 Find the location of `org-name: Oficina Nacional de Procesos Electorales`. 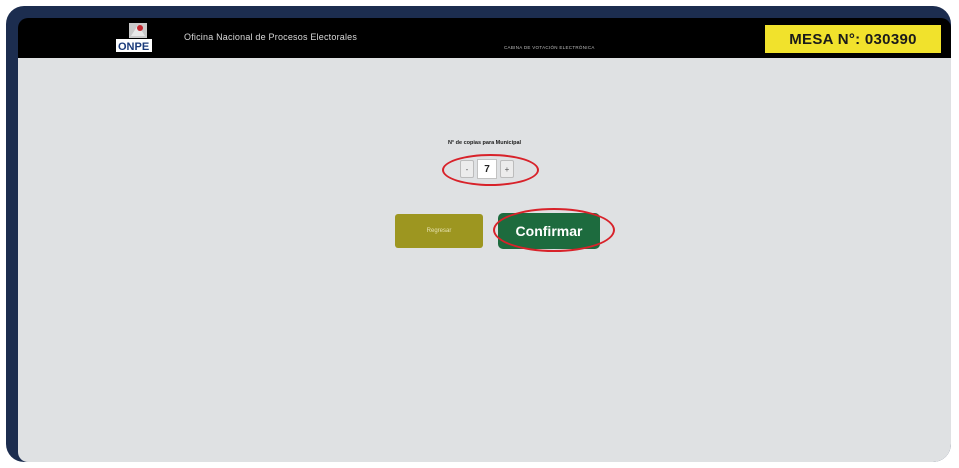

org-name: Oficina Nacional de Procesos Electorales is located at coordinates (271, 37).